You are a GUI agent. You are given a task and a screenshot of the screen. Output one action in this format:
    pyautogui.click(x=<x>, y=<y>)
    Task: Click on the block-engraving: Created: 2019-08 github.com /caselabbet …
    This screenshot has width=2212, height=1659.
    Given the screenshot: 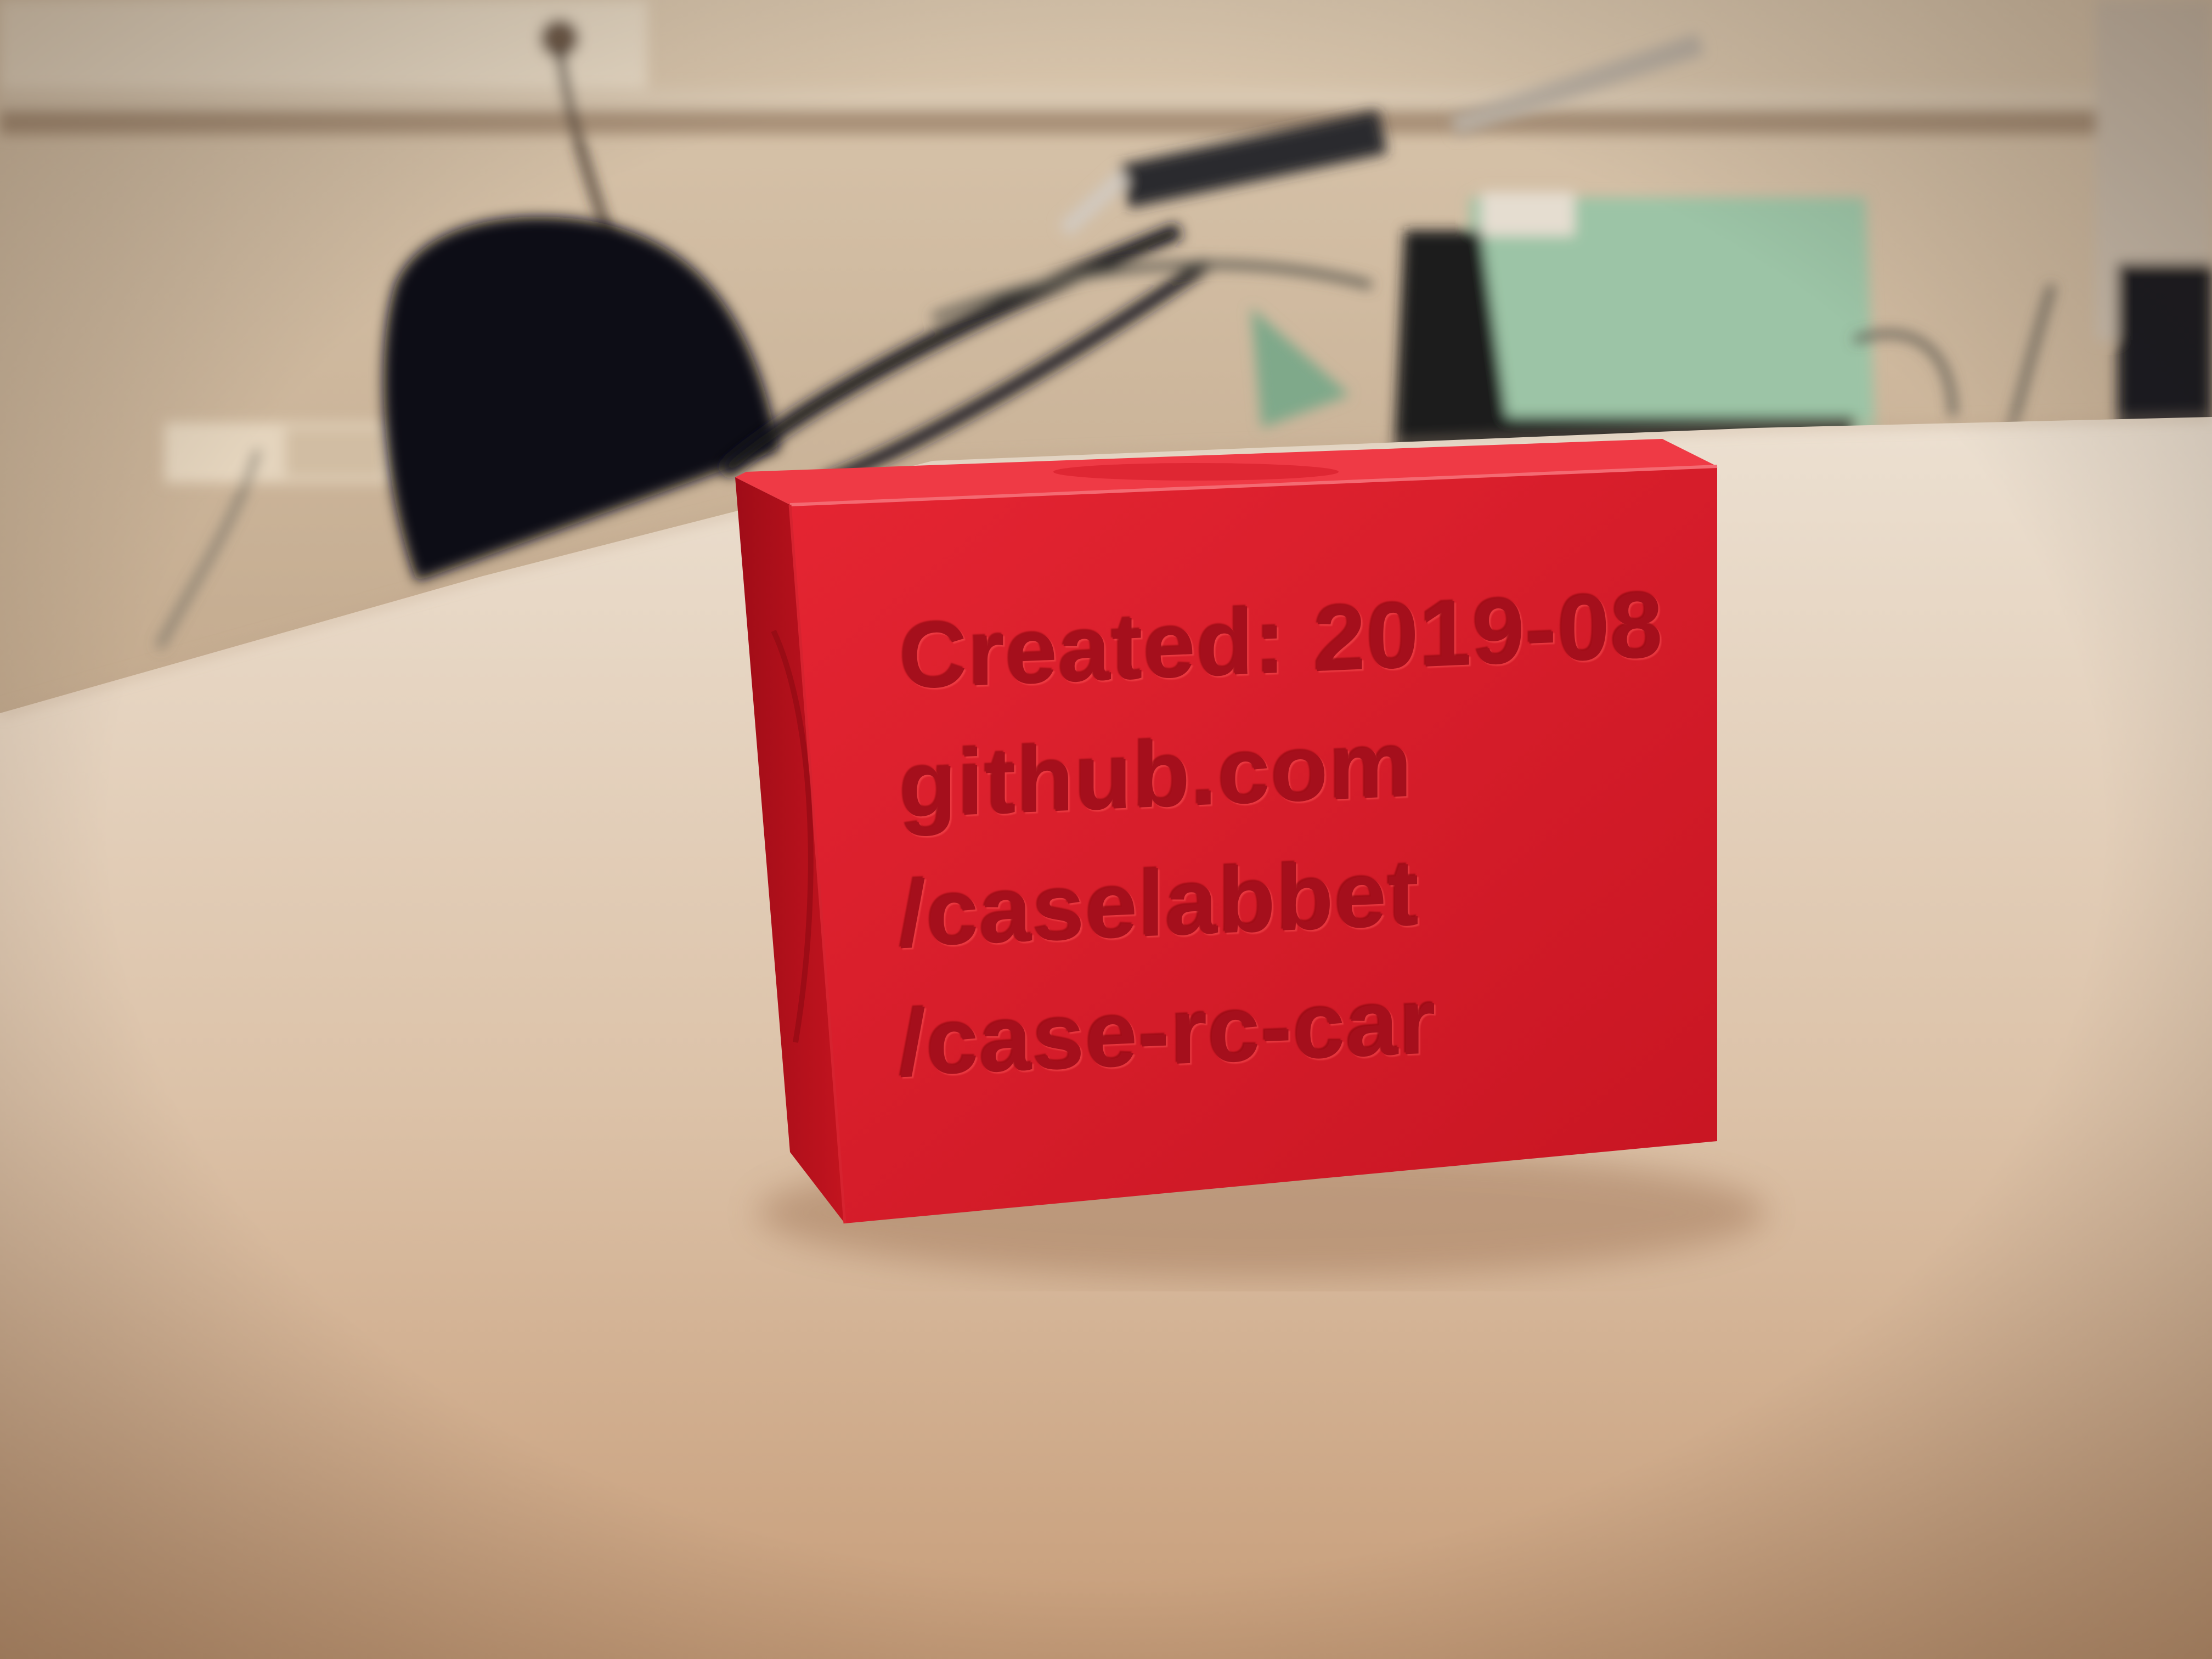 What is the action you would take?
    pyautogui.click(x=1311, y=833)
    